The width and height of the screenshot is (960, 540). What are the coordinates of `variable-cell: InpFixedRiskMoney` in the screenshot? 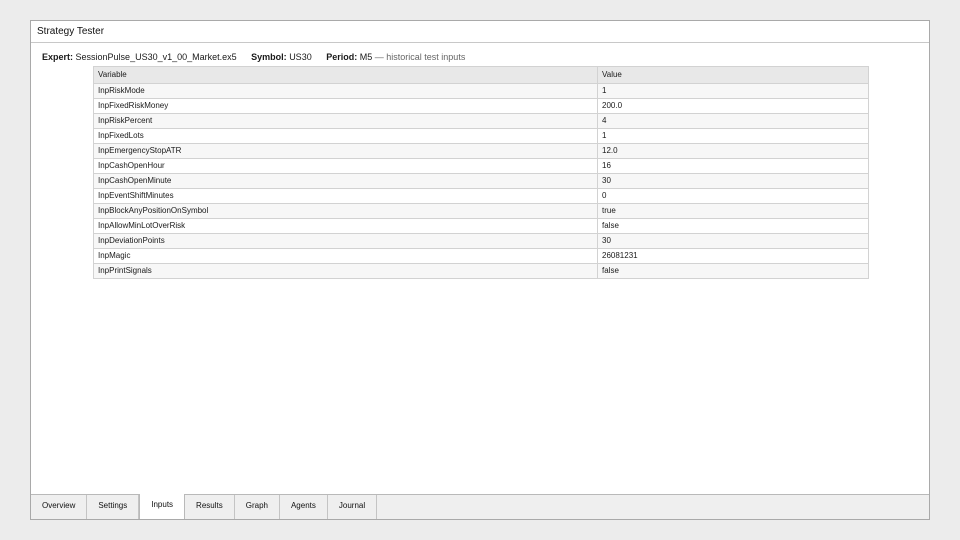 It's located at (345, 106).